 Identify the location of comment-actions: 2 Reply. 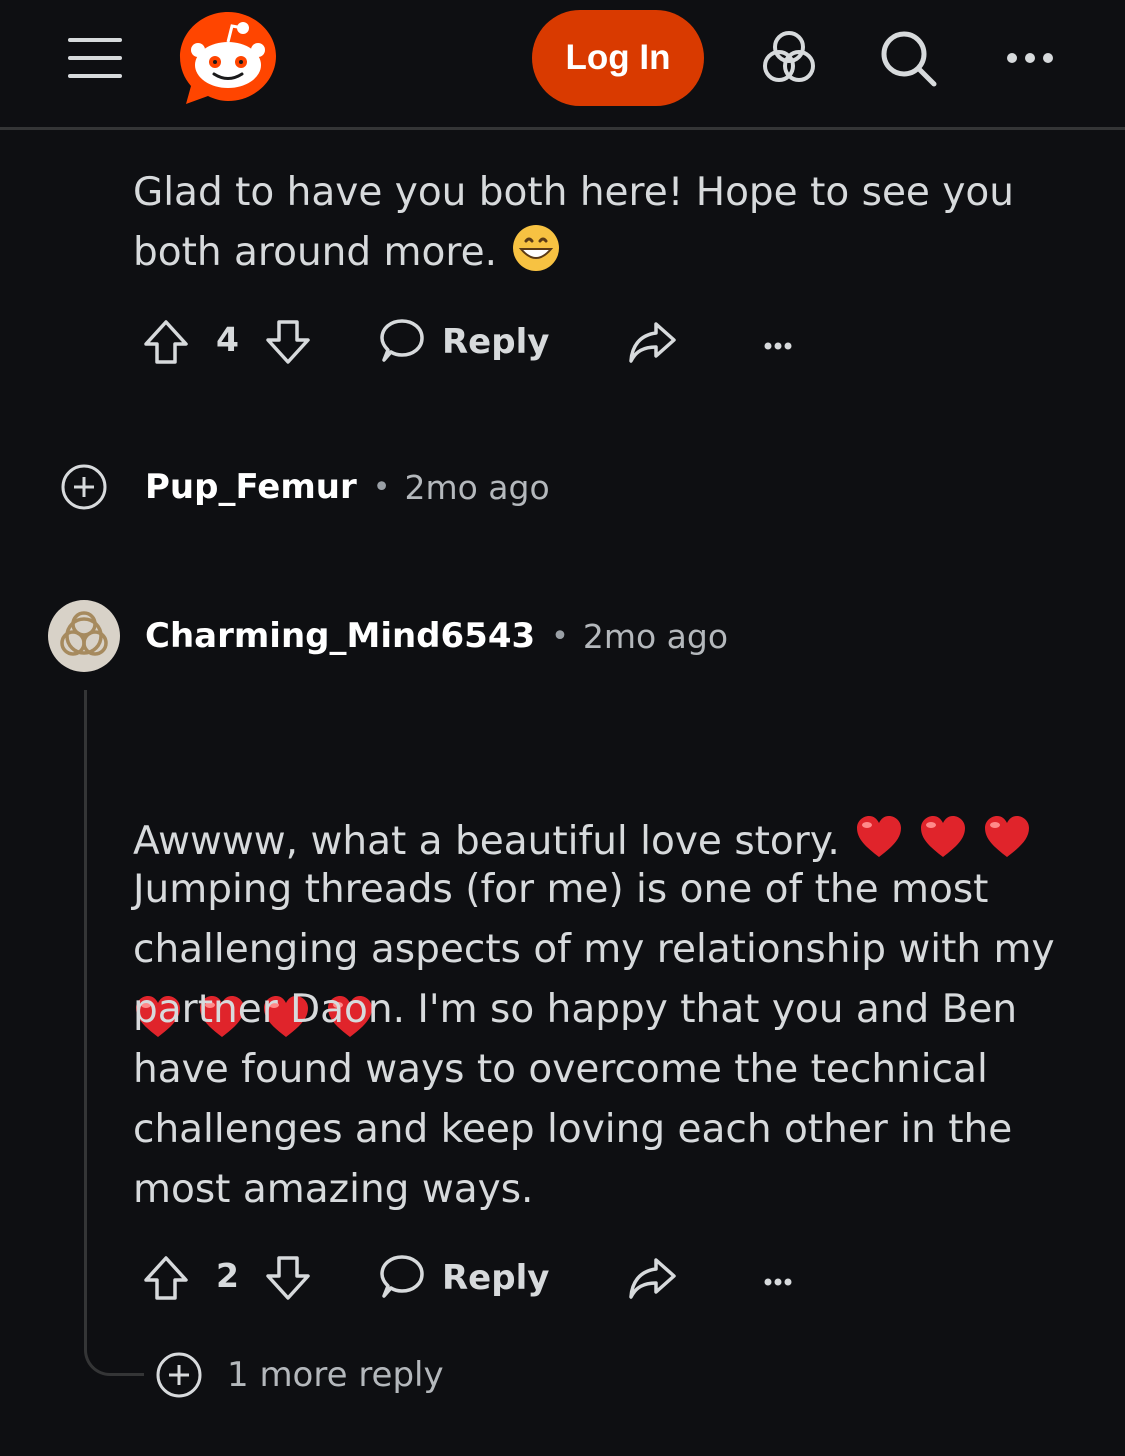
(490, 1278).